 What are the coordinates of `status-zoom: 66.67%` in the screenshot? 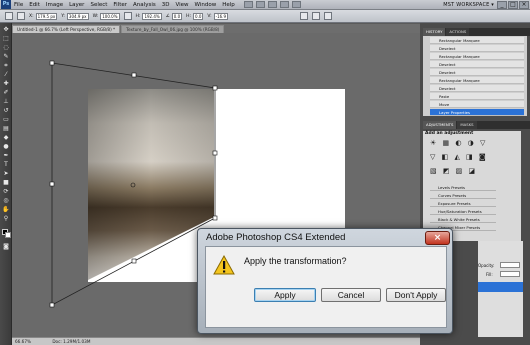 It's located at (23, 341).